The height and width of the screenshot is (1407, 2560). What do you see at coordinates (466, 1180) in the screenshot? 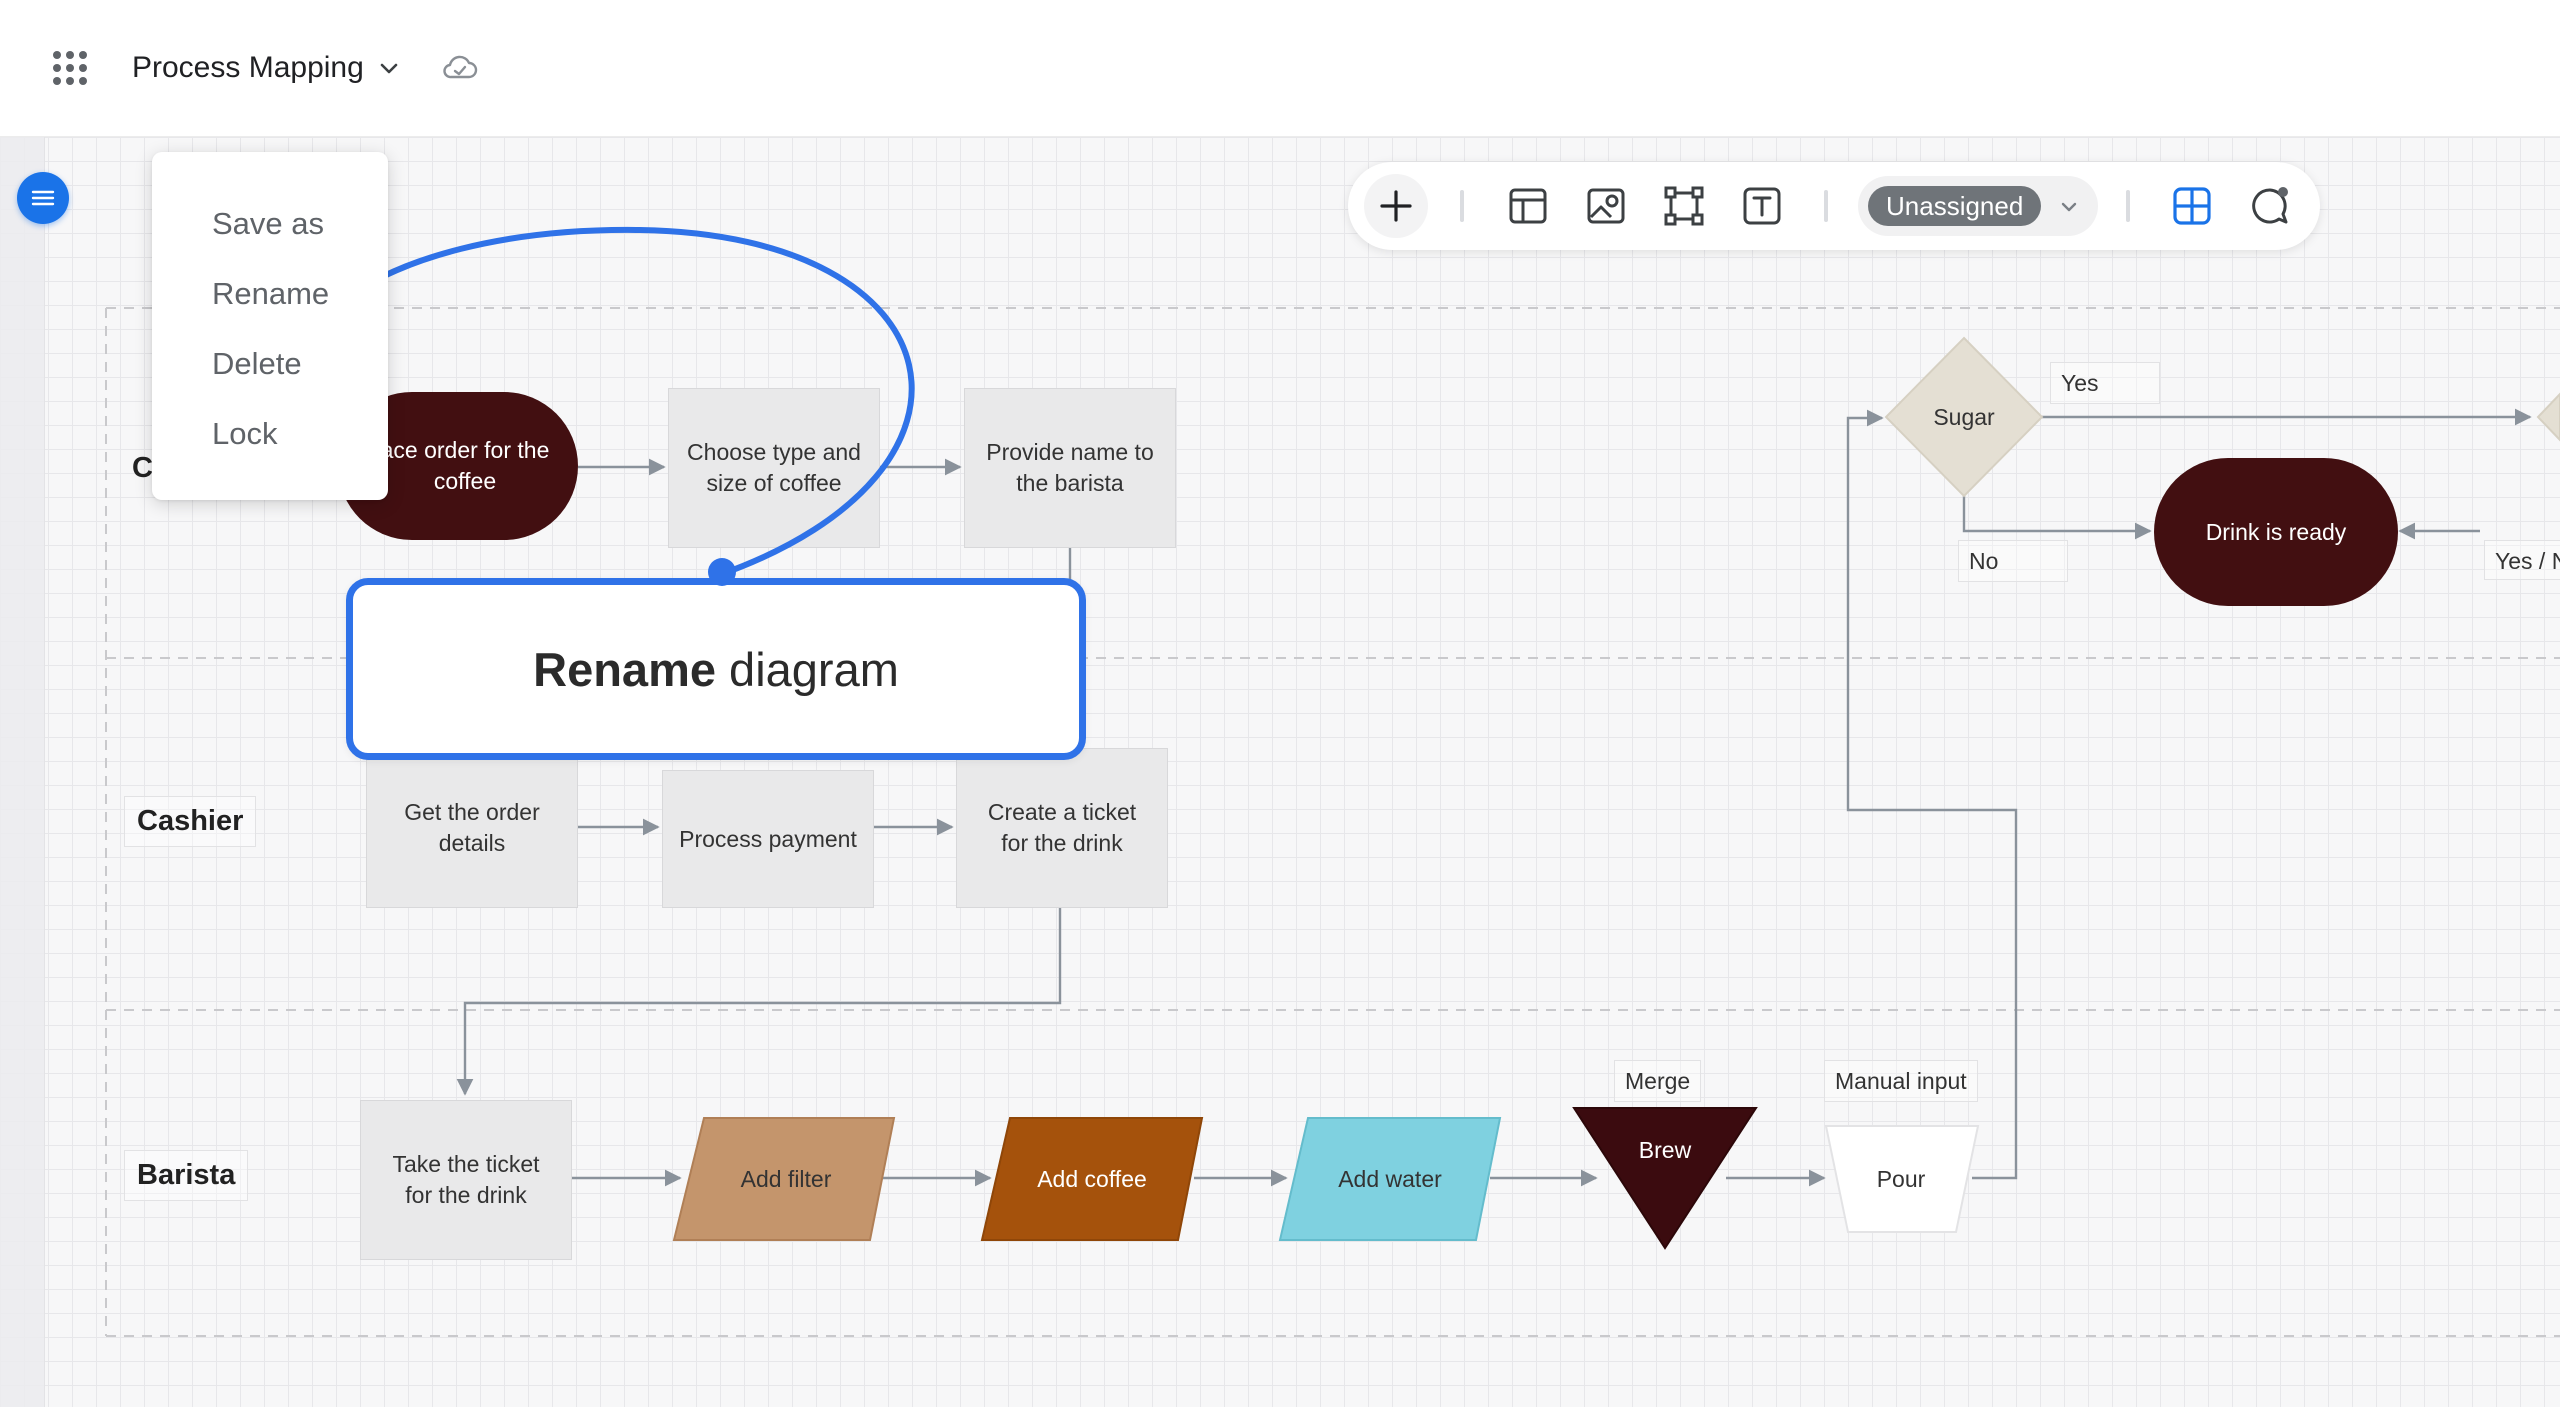
I see `node-take-ticket: Take the ticket for the drink` at bounding box center [466, 1180].